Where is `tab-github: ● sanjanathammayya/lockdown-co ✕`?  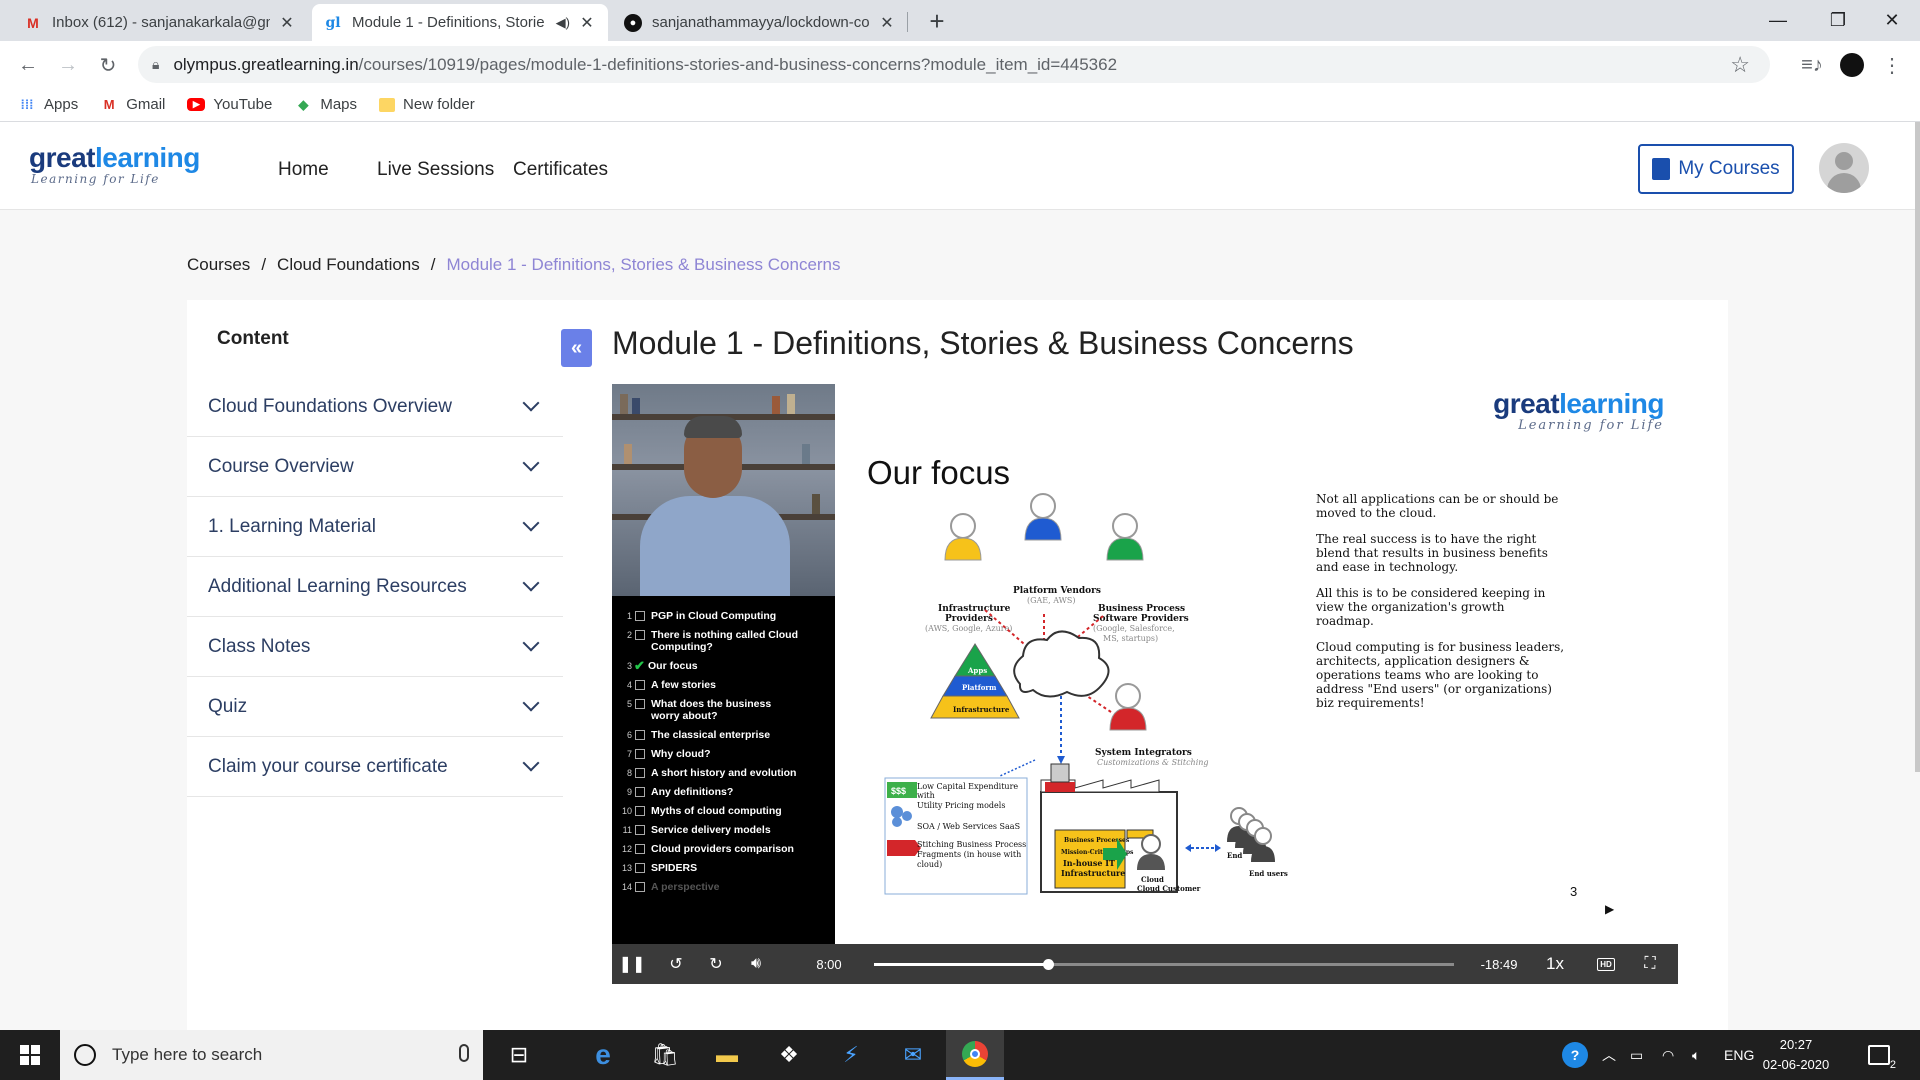 tab-github: ● sanjanathammayya/lockdown-co ✕ is located at coordinates (760, 22).